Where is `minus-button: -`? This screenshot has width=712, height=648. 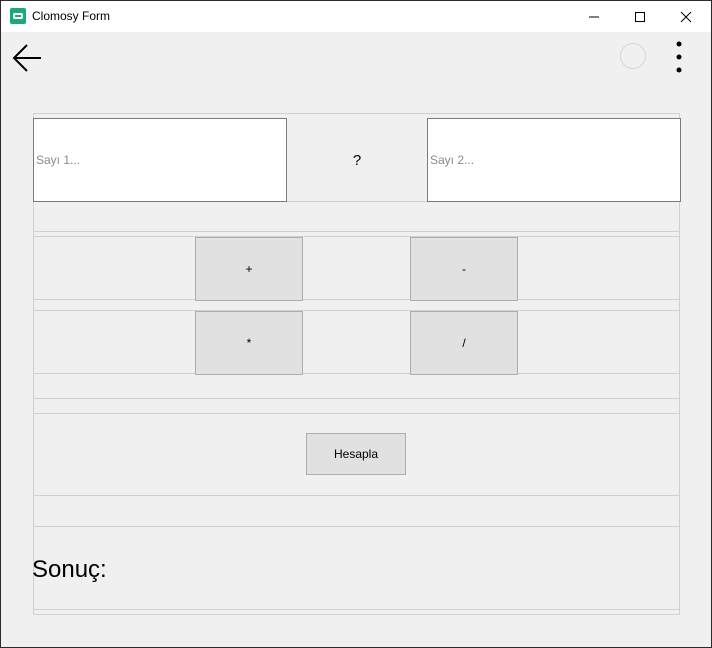 minus-button: - is located at coordinates (464, 269).